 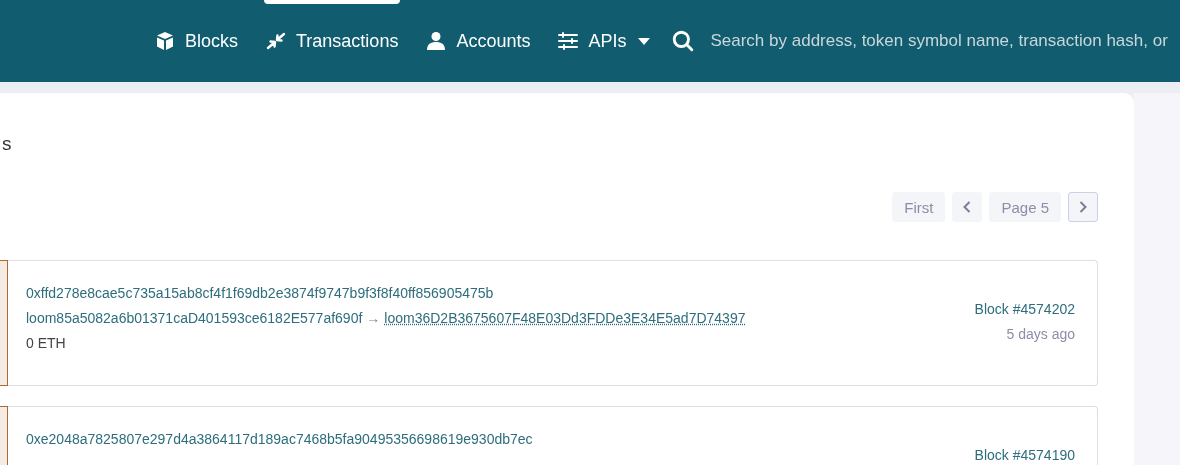 What do you see at coordinates (478, 41) in the screenshot?
I see `nav-link: Accounts` at bounding box center [478, 41].